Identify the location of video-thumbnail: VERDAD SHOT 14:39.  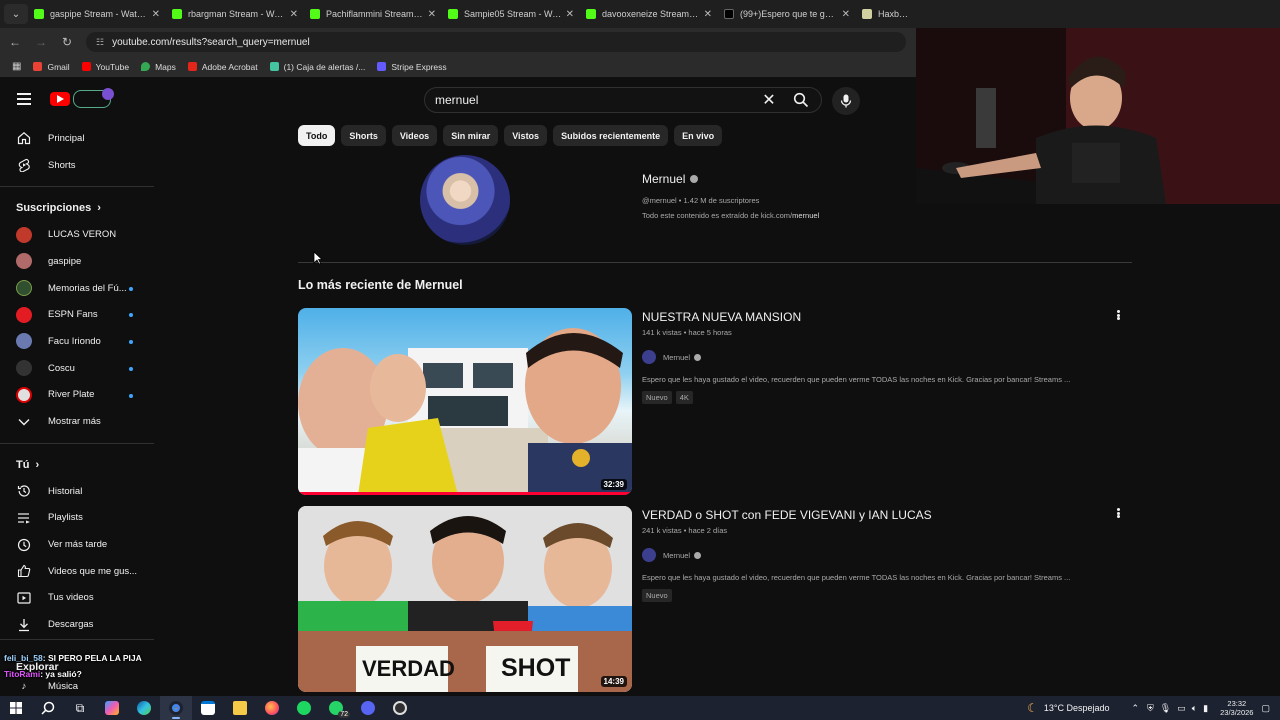
(465, 599).